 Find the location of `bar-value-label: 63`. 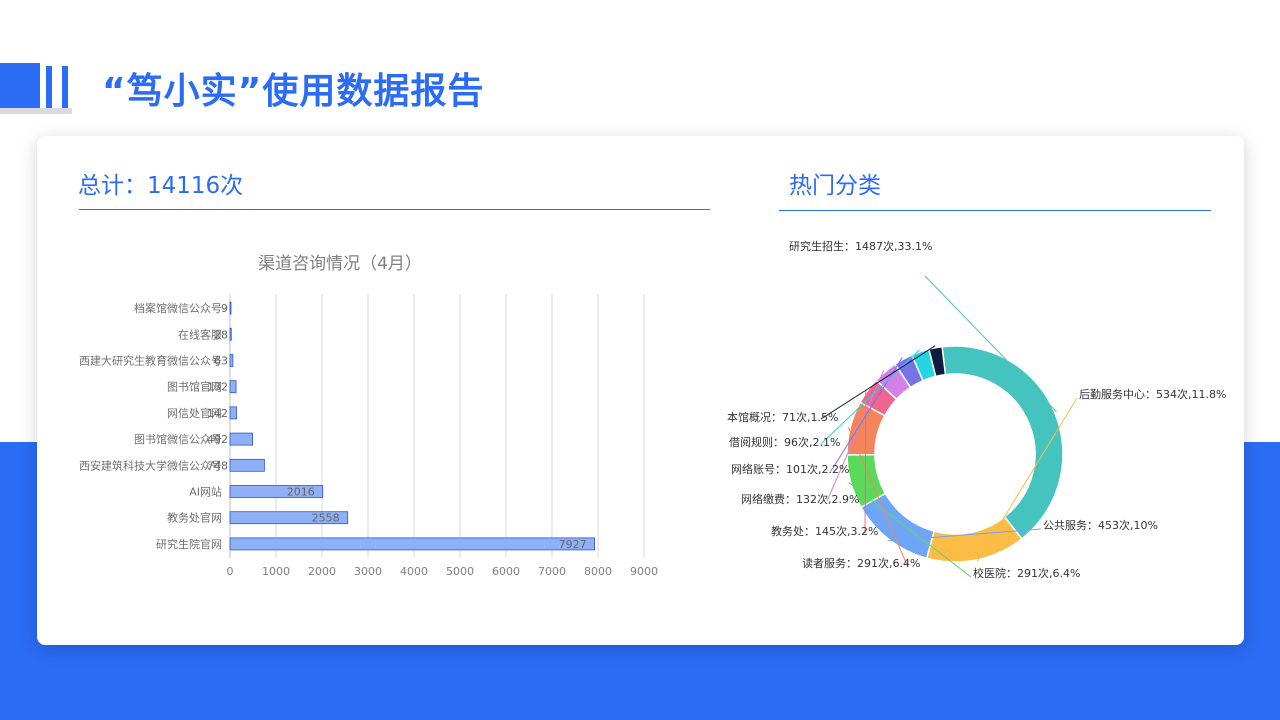

bar-value-label: 63 is located at coordinates (221, 361).